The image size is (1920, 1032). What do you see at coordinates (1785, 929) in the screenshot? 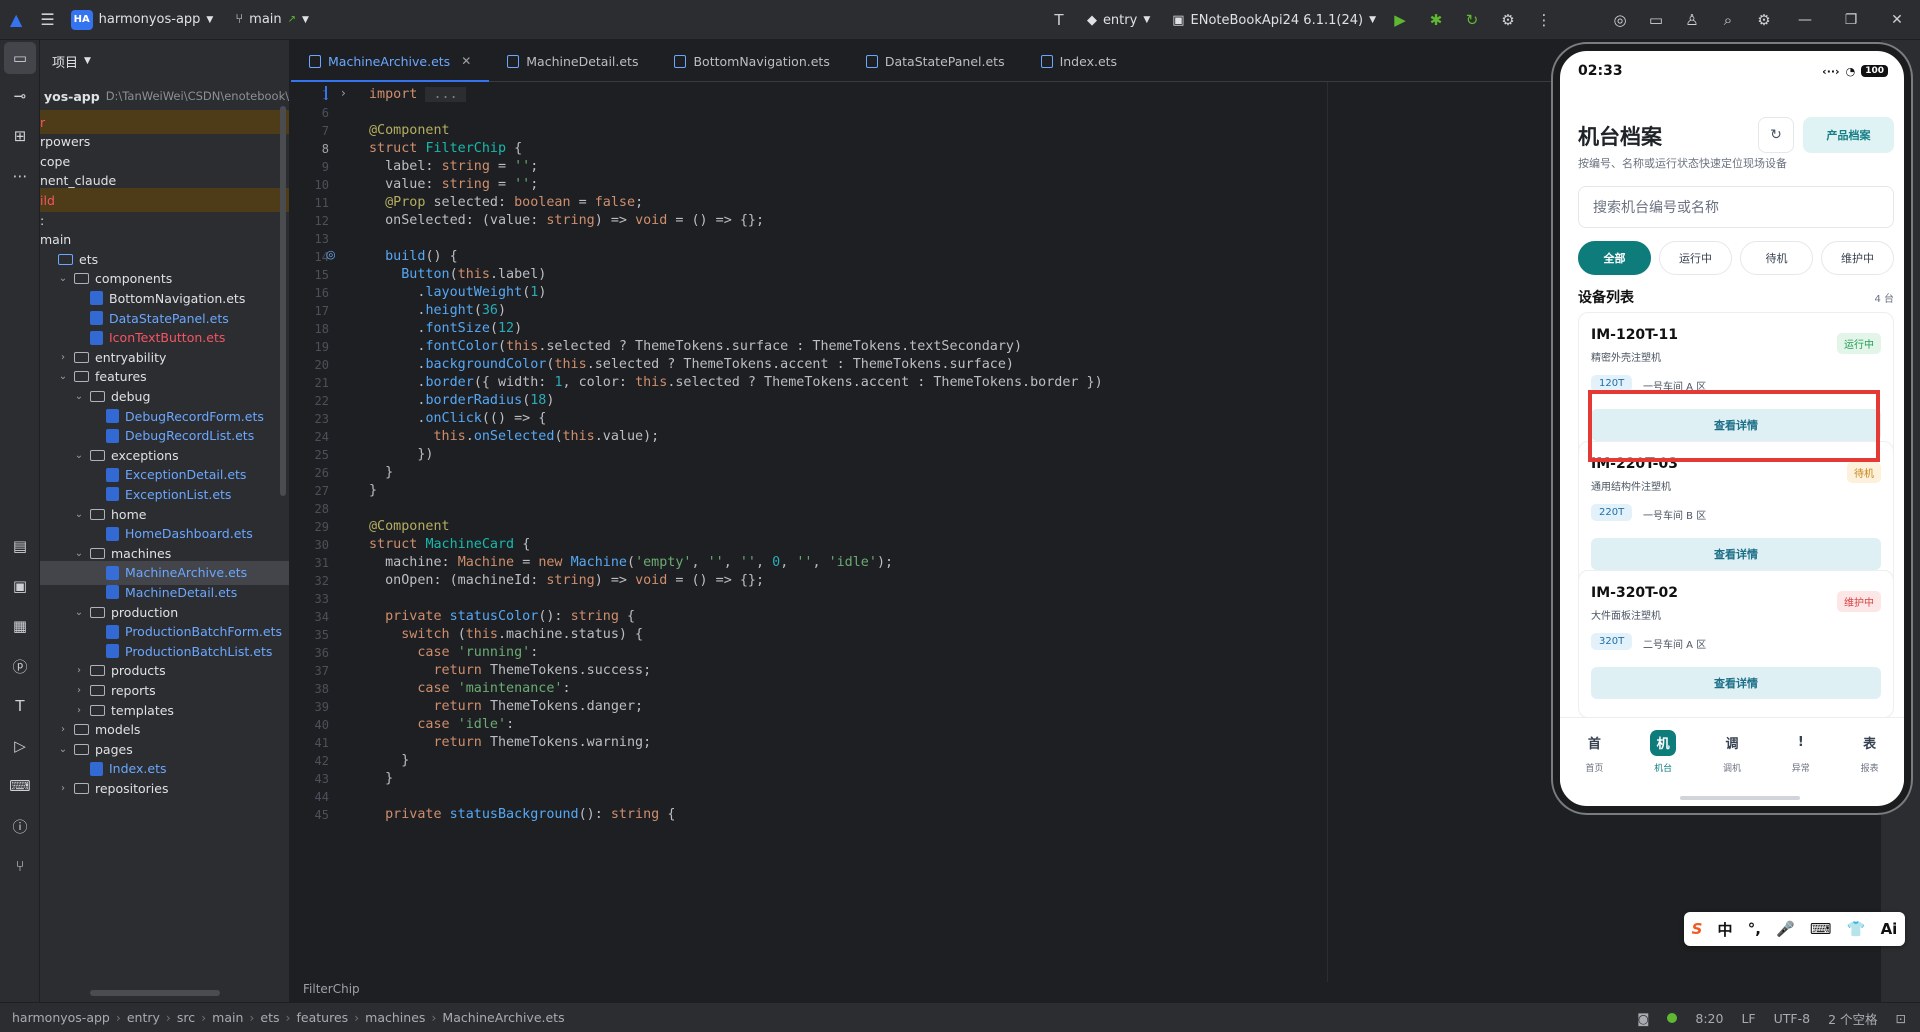
I see `ime-button: 🎤` at bounding box center [1785, 929].